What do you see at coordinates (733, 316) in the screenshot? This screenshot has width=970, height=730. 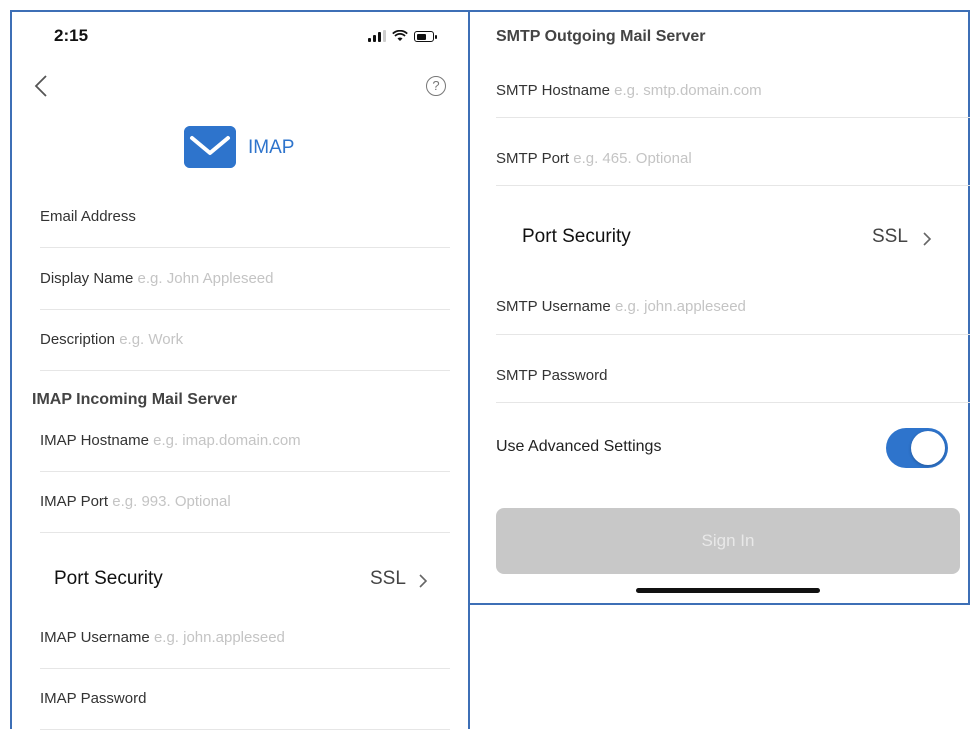 I see `smtp-username-field: SMTP Username e.g. john.appleseed` at bounding box center [733, 316].